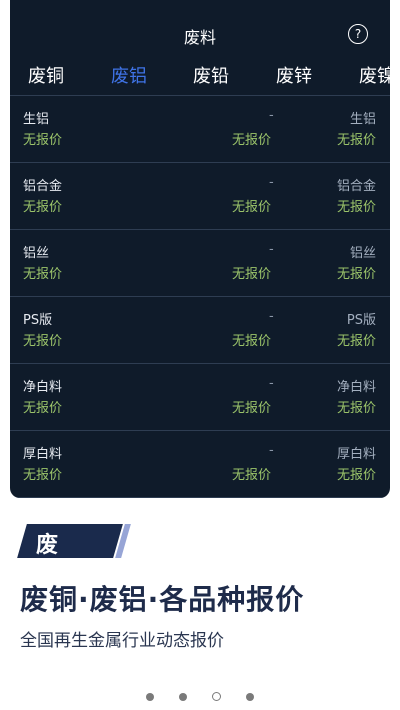 The width and height of the screenshot is (400, 710). What do you see at coordinates (356, 387) in the screenshot?
I see `item-right-name: 净白料` at bounding box center [356, 387].